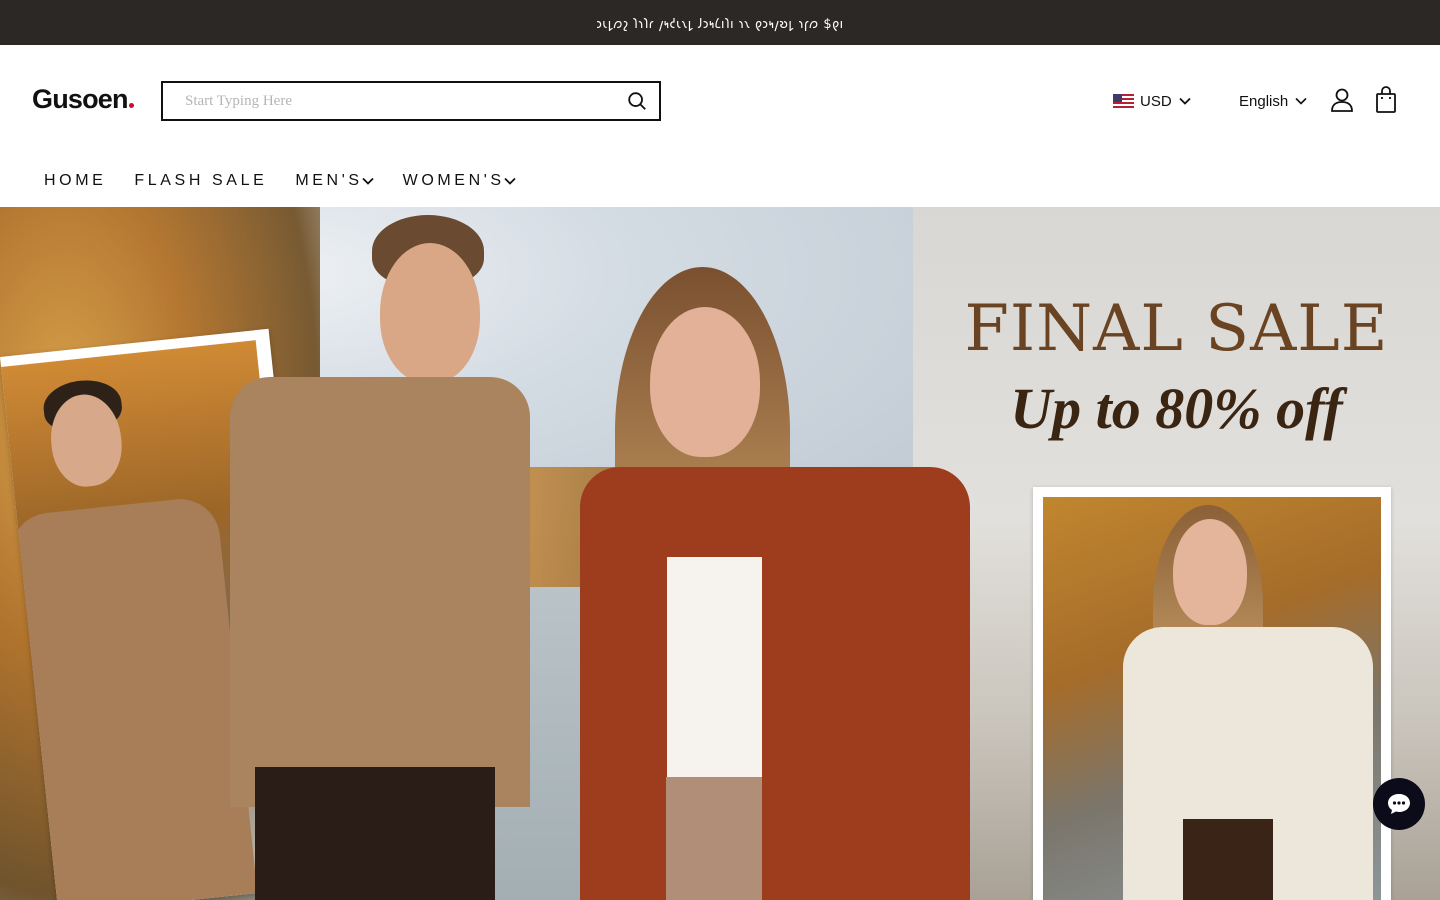 The image size is (1440, 900). Describe the element at coordinates (453, 180) in the screenshot. I see `nav-item-label: WOMEN'S` at that location.